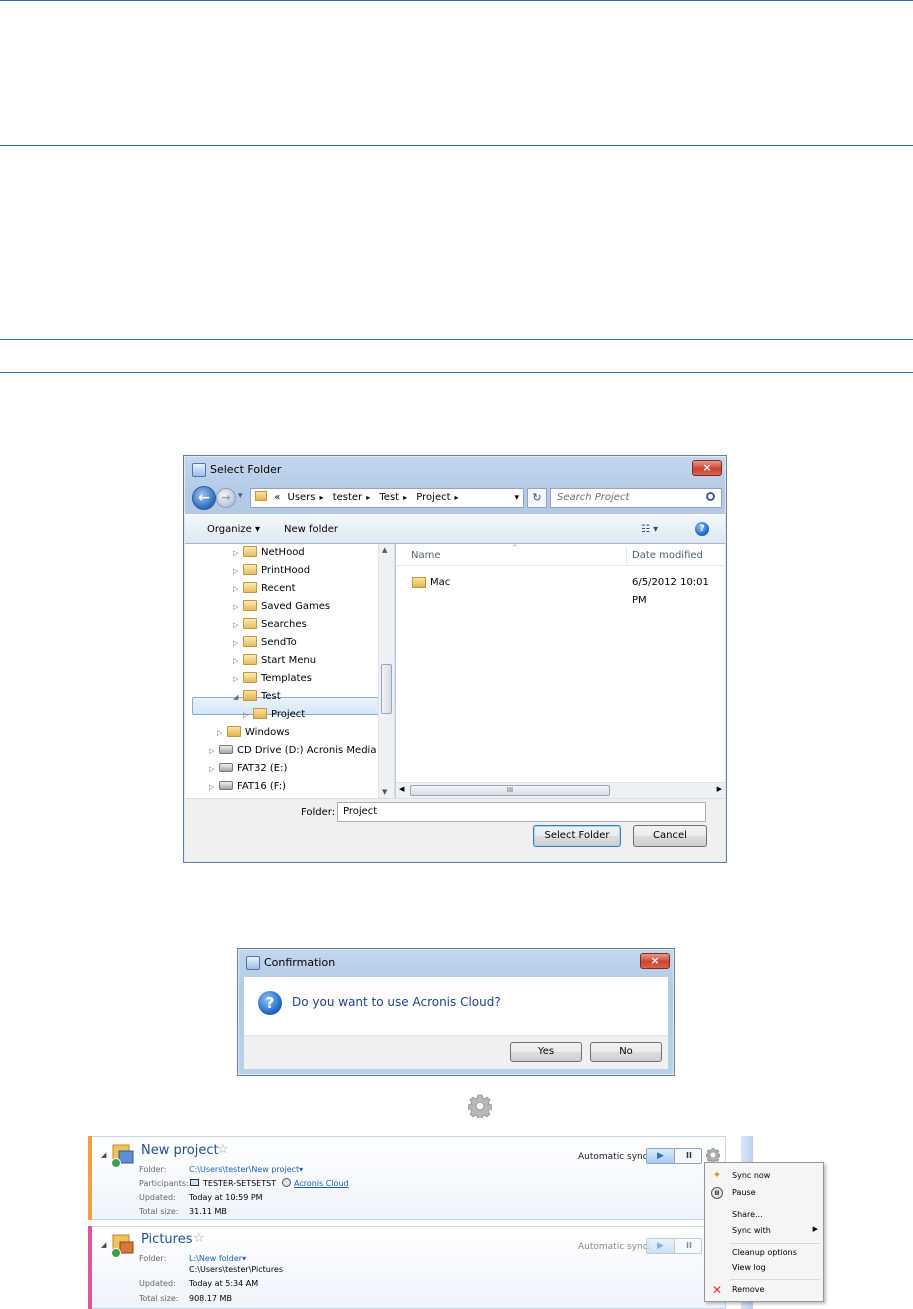  Describe the element at coordinates (166, 1239) in the screenshot. I see `sync-item-name: Pictures` at that location.